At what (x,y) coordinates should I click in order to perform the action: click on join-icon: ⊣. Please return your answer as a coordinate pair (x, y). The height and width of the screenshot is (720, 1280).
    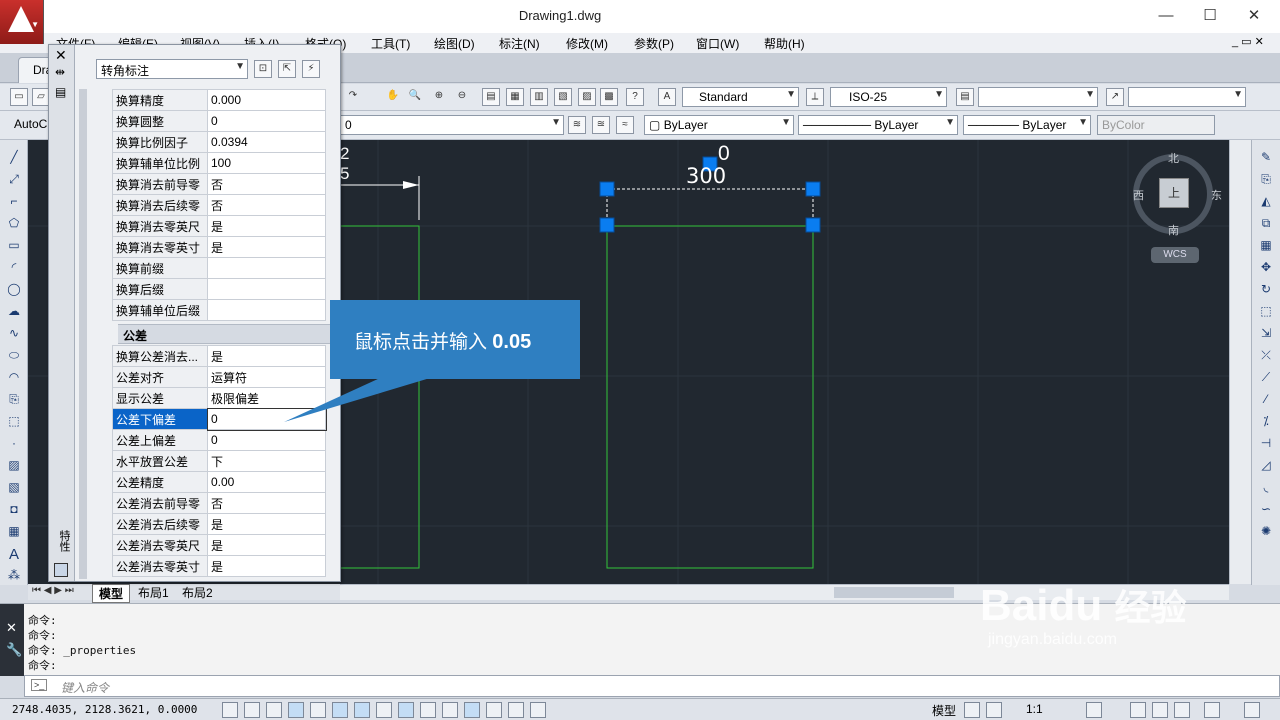
    Looking at the image, I should click on (1266, 444).